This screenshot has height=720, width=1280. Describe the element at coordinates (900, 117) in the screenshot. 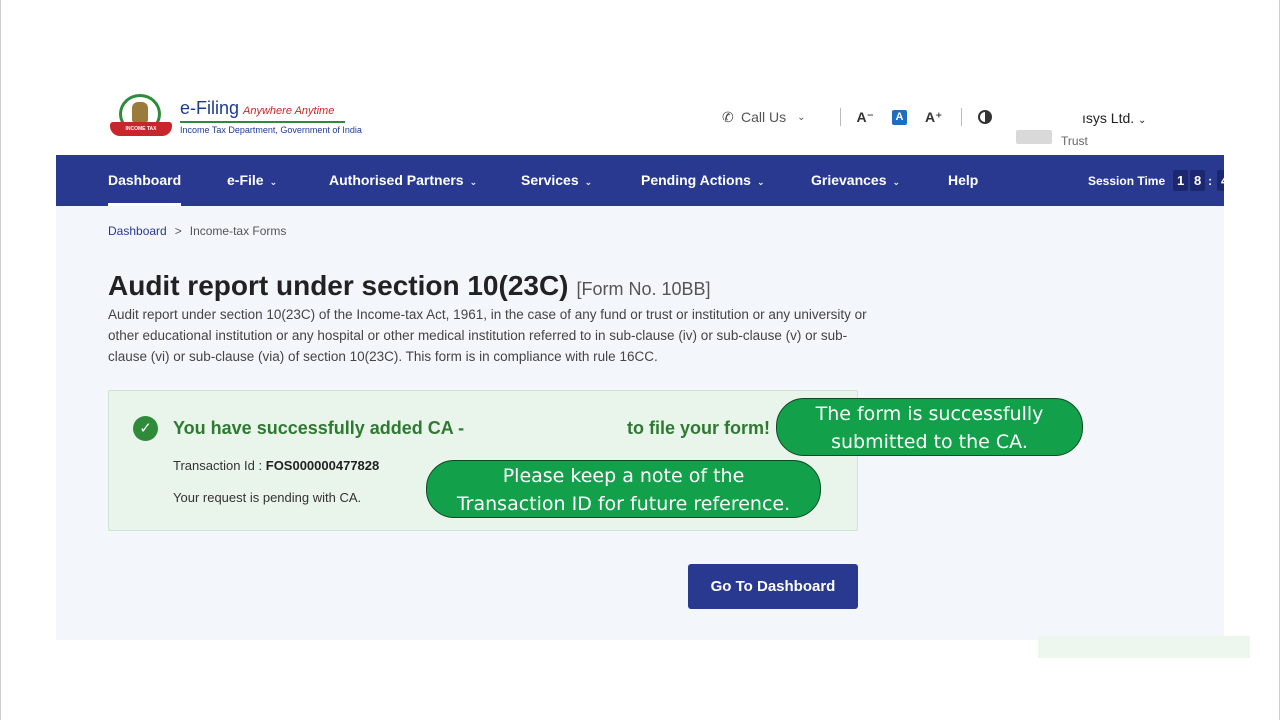

I see `font-default-button: A` at that location.